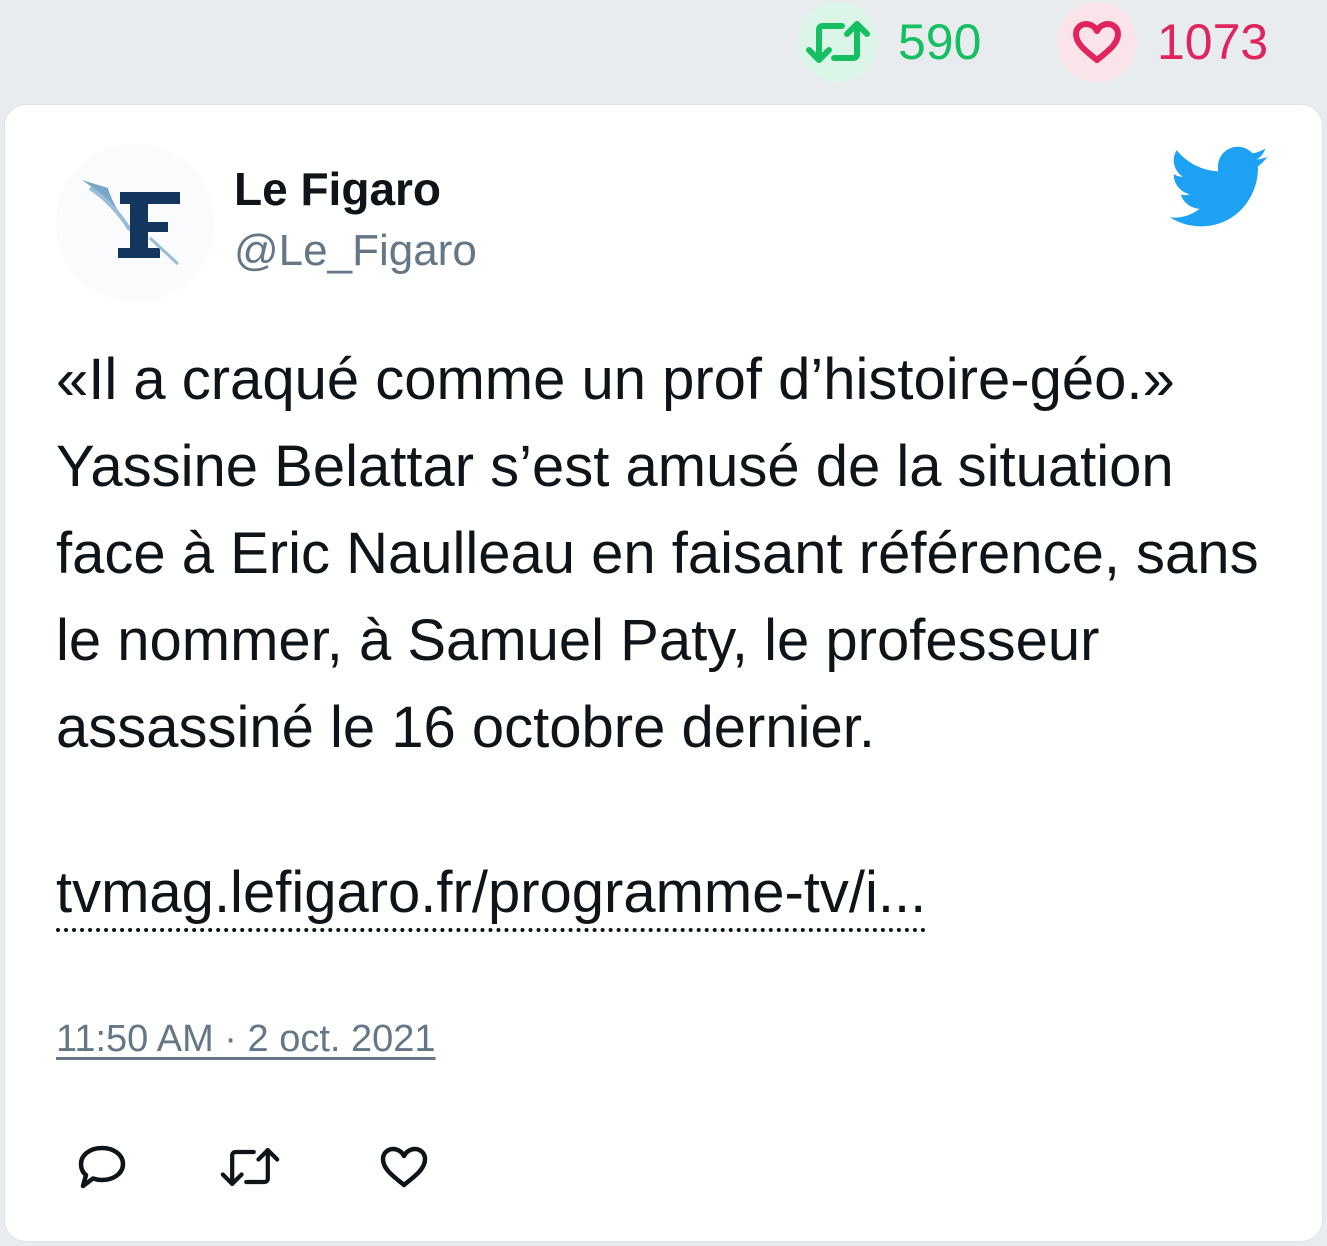 This screenshot has height=1246, width=1327. What do you see at coordinates (102, 1167) in the screenshot?
I see `reply-icon` at bounding box center [102, 1167].